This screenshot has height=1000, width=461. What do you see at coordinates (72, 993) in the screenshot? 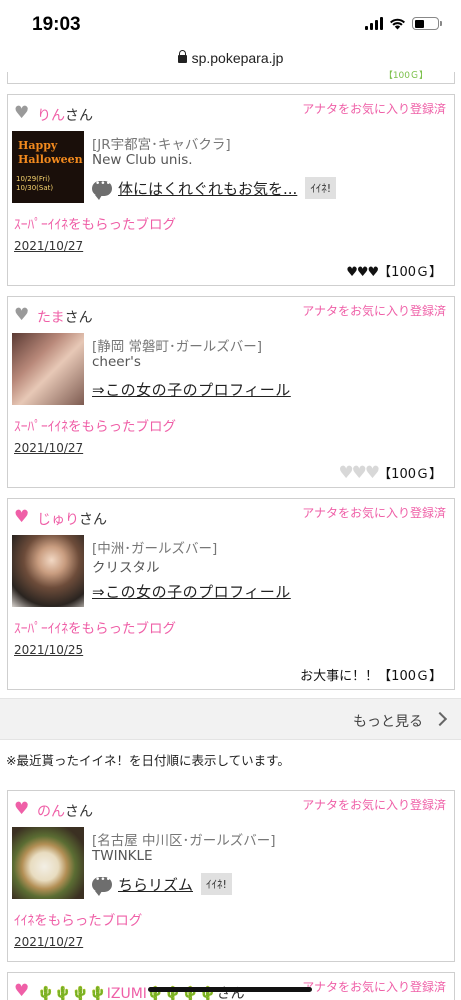
I see `cactus-emoji: 🌵🌵🌵🌵` at bounding box center [72, 993].